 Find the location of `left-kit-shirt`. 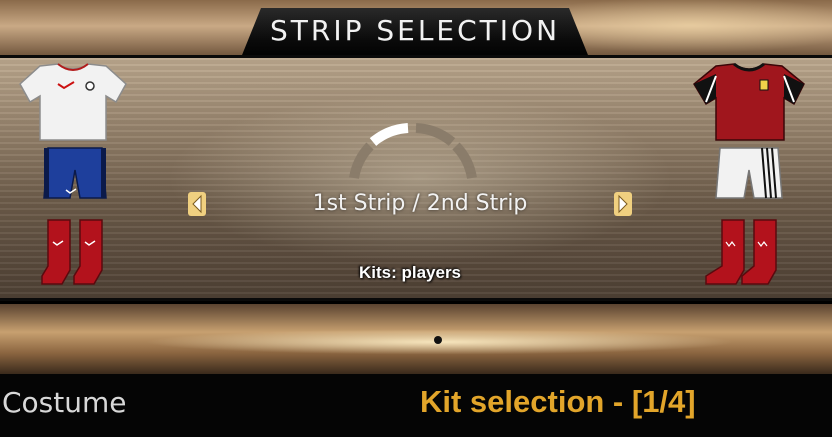

left-kit-shirt is located at coordinates (73, 102).